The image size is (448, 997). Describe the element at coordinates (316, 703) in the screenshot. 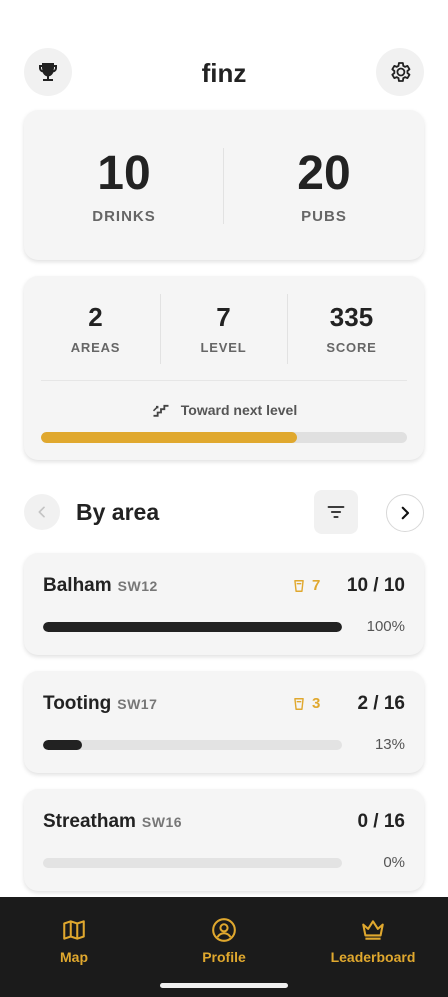

I see `area-drinks-count: 3` at that location.